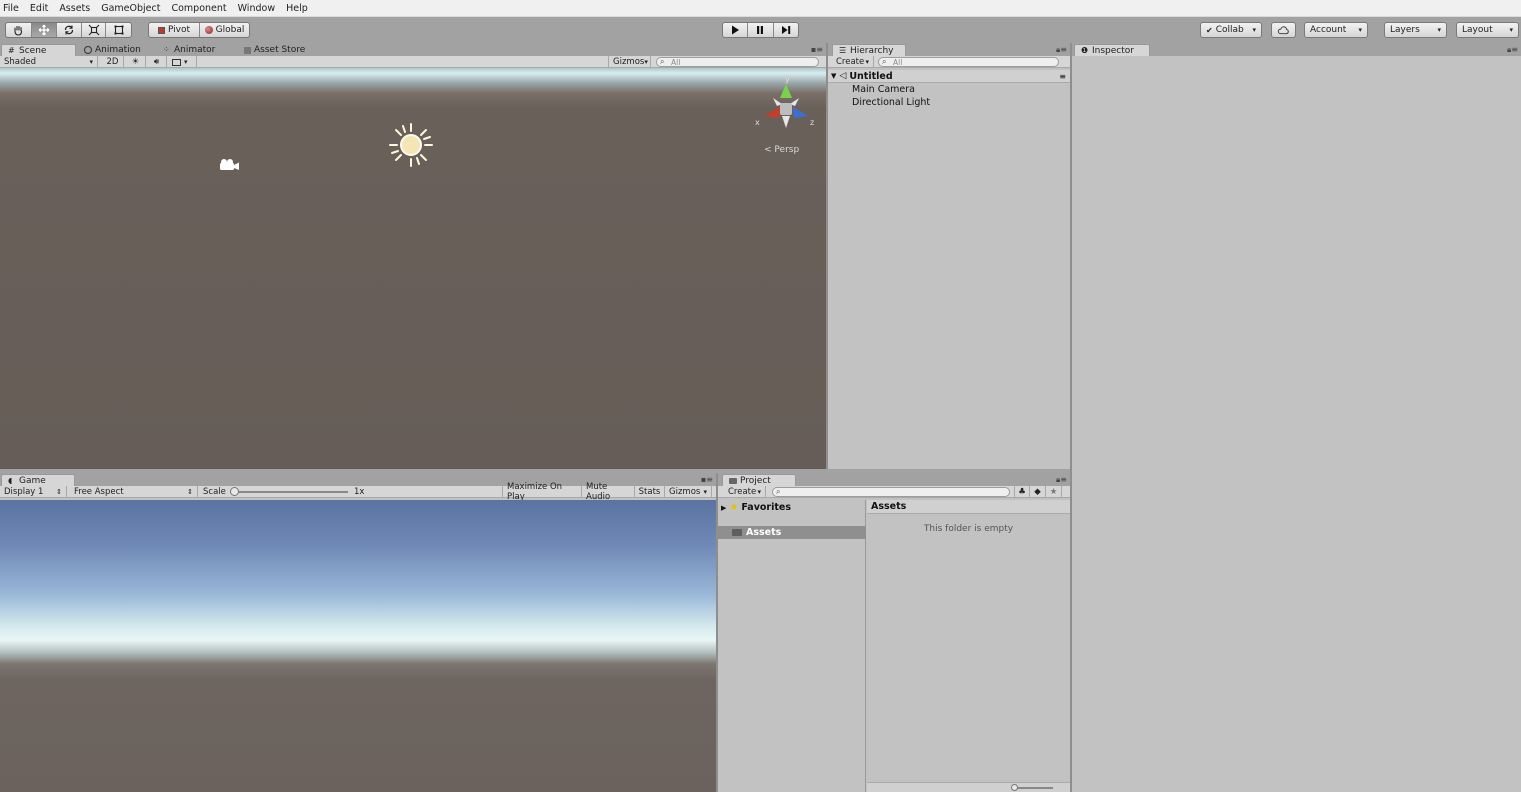  Describe the element at coordinates (742, 492) in the screenshot. I see `project-create-label: Create` at that location.